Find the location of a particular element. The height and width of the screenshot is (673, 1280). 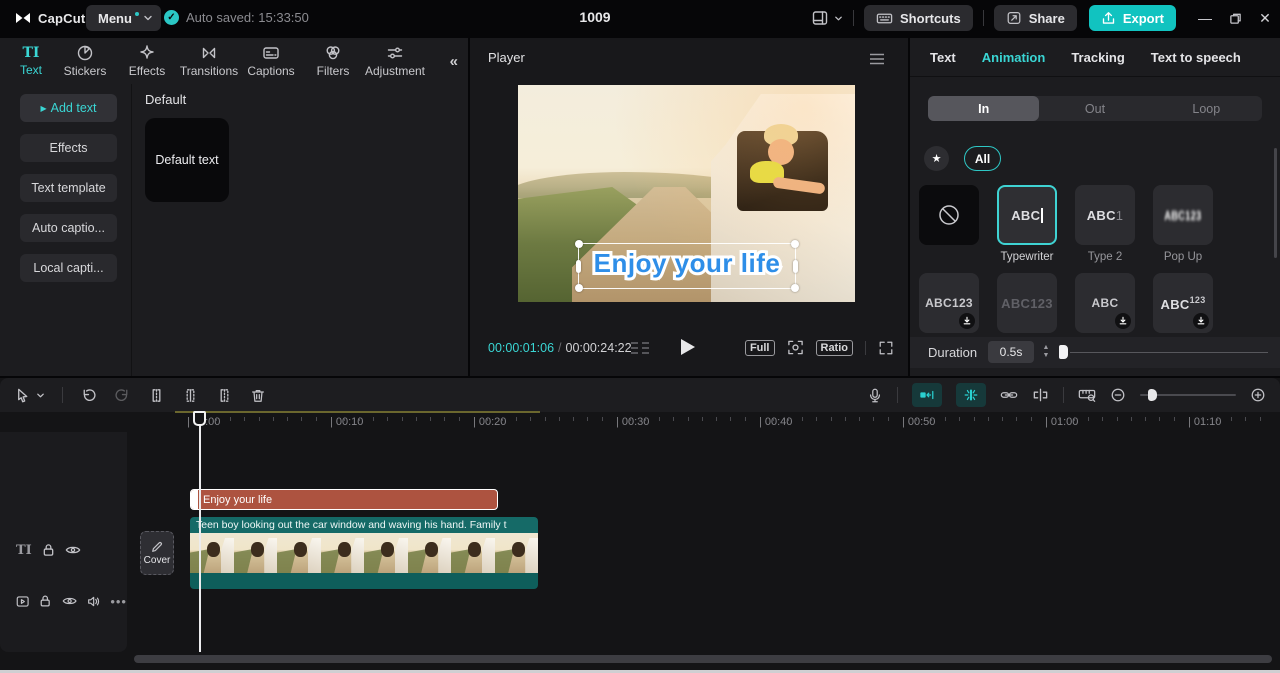

tab-captions: Captions is located at coordinates (271, 61).